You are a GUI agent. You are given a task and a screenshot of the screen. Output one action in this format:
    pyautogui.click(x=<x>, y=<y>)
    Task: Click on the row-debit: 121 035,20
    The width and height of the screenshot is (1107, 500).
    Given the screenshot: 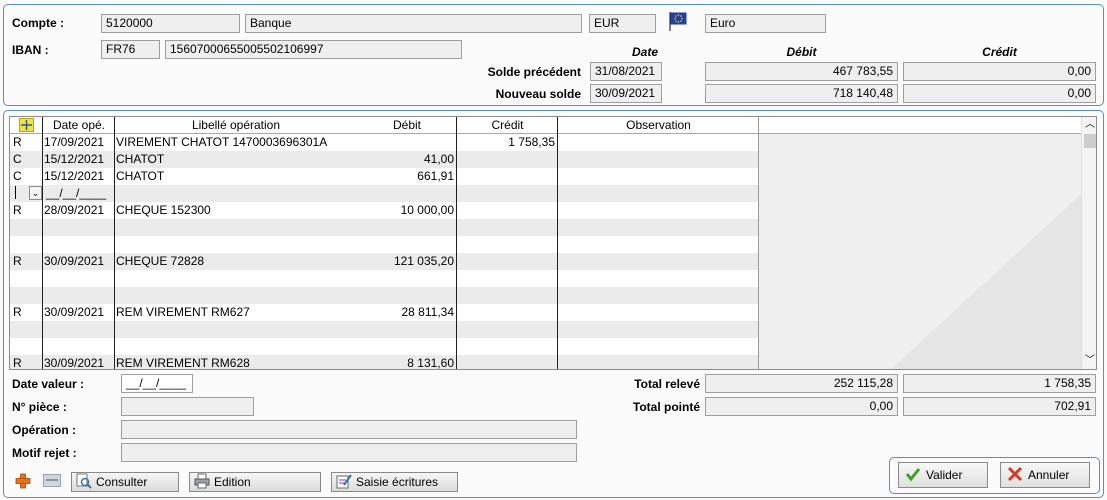 What is the action you would take?
    pyautogui.click(x=406, y=261)
    